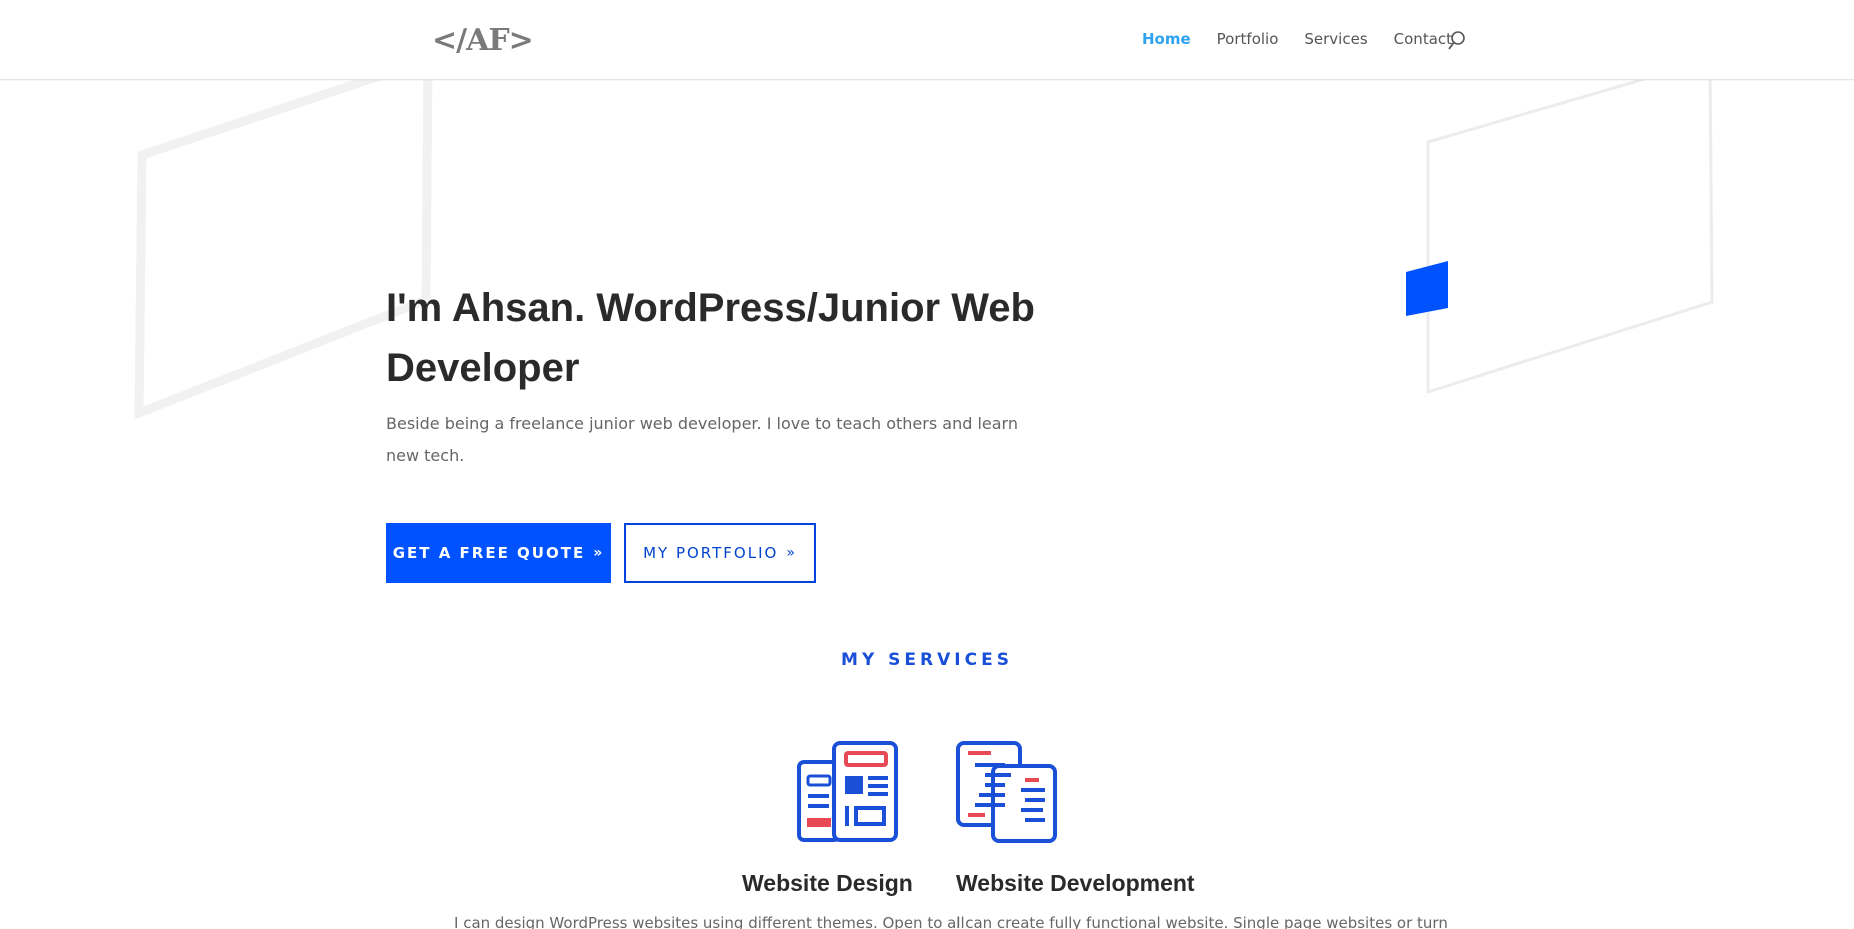 Image resolution: width=1854 pixels, height=929 pixels. Describe the element at coordinates (1423, 39) in the screenshot. I see `nav-item-contact: Contact` at that location.